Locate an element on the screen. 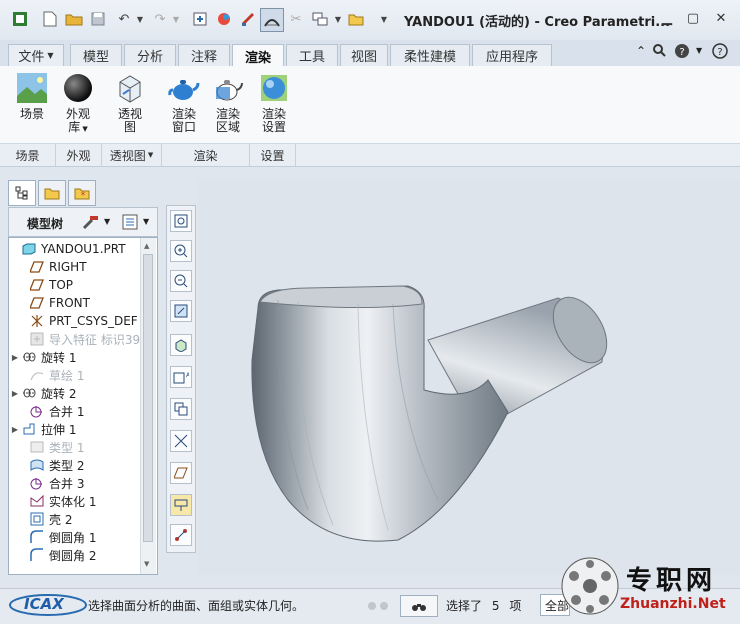 The height and width of the screenshot is (624, 740). open-folder-icon is located at coordinates (74, 19).